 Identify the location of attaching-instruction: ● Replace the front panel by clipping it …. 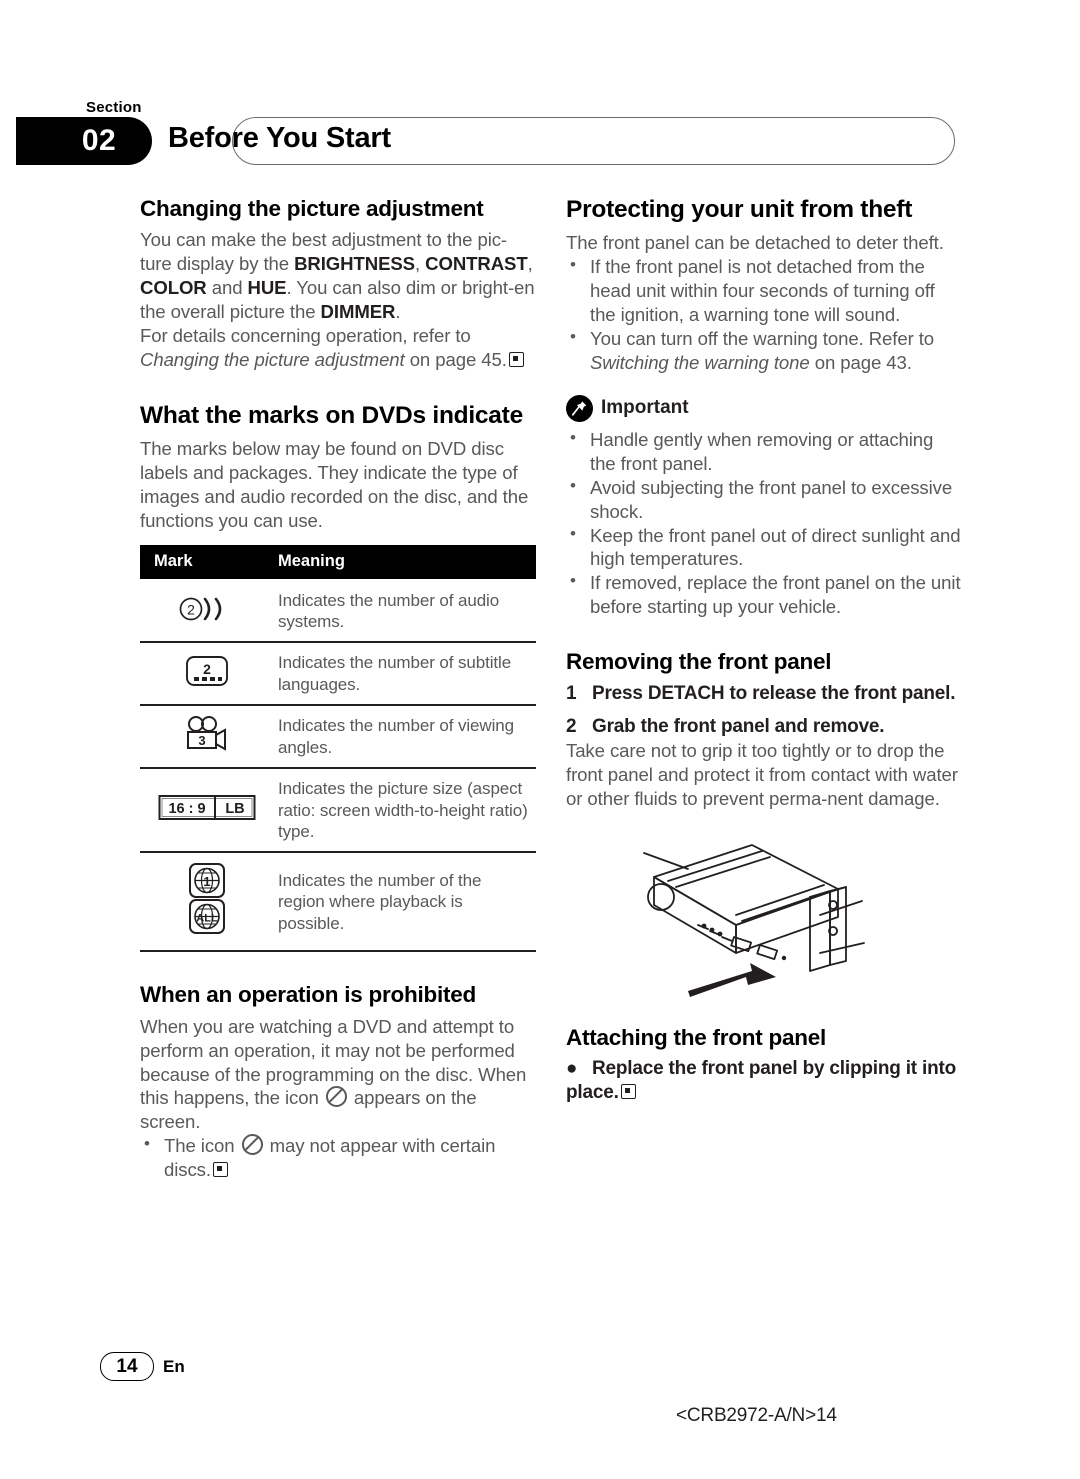
(764, 1081).